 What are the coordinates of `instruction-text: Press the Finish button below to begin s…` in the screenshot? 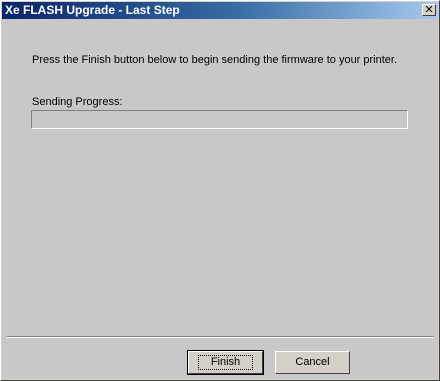 It's located at (215, 60).